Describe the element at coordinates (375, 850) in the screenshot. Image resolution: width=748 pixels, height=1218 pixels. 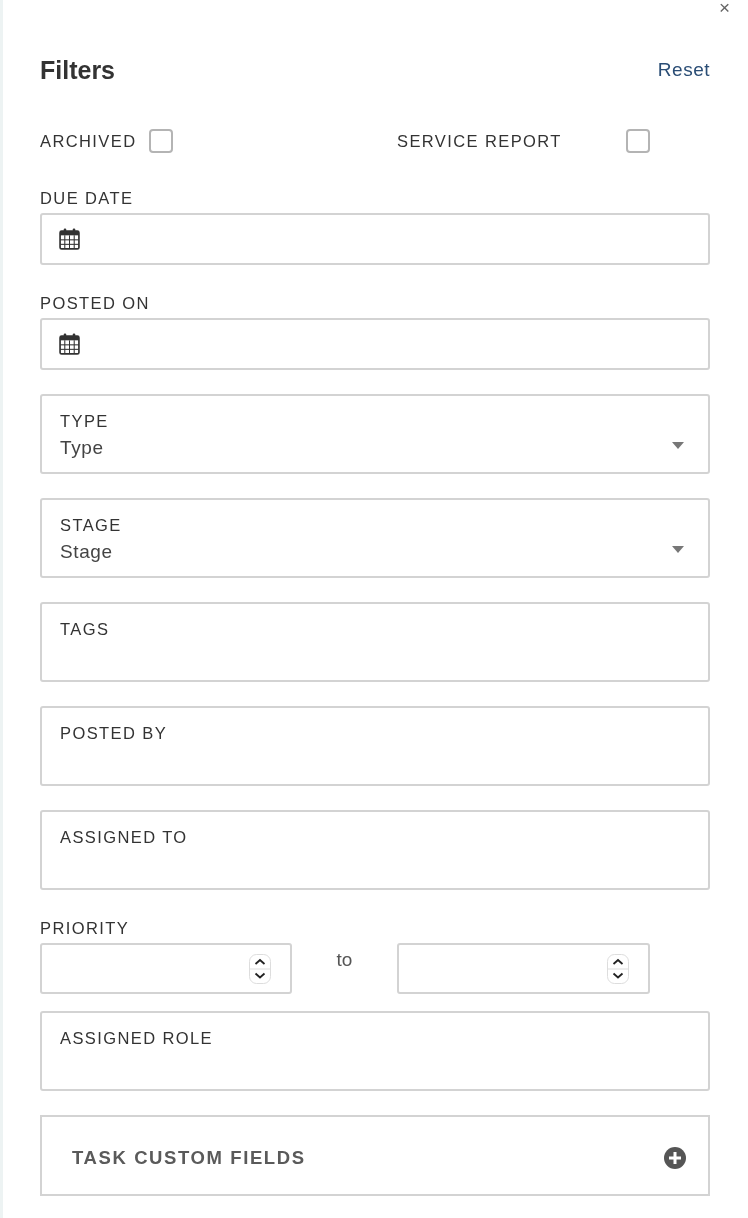
I see `input-field: ASSIGNED TO` at that location.